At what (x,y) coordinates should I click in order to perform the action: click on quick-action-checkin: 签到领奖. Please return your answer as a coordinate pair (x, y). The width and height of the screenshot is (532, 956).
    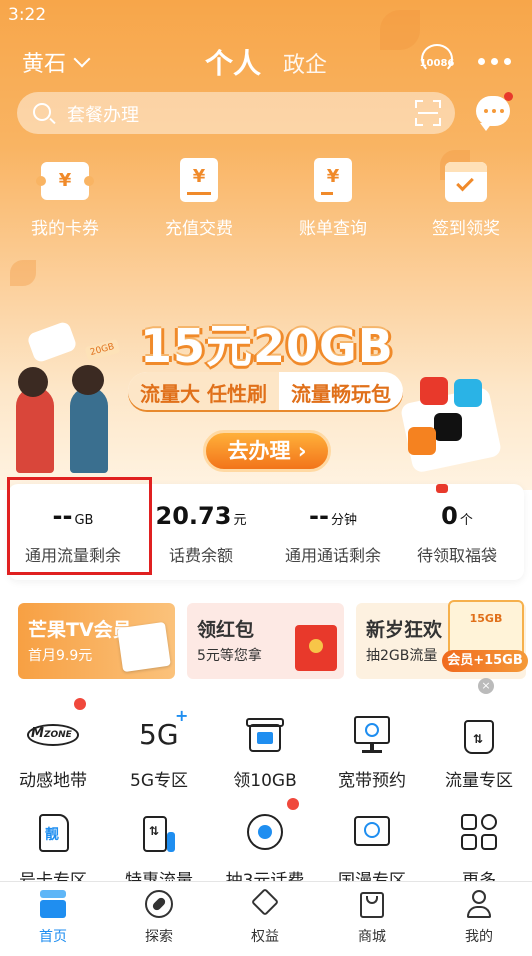
    Looking at the image, I should click on (466, 198).